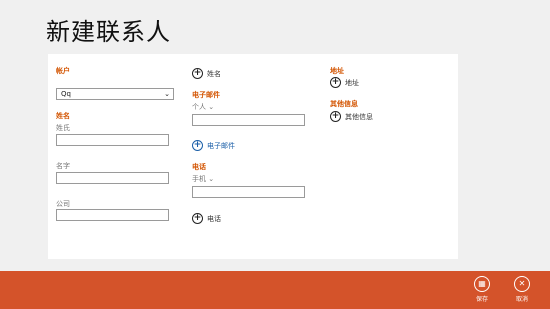 The width and height of the screenshot is (550, 309). What do you see at coordinates (221, 145) in the screenshot?
I see `add-email-label: 电子邮件` at bounding box center [221, 145].